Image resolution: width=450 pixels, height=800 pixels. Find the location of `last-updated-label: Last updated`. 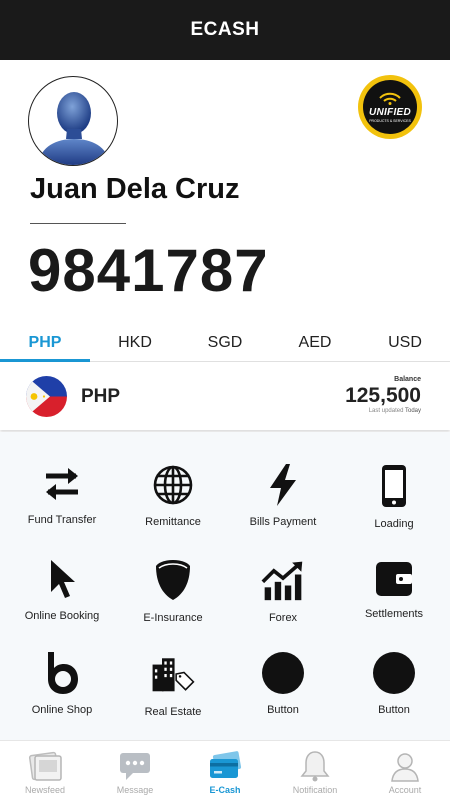

last-updated-label: Last updated is located at coordinates (386, 411).